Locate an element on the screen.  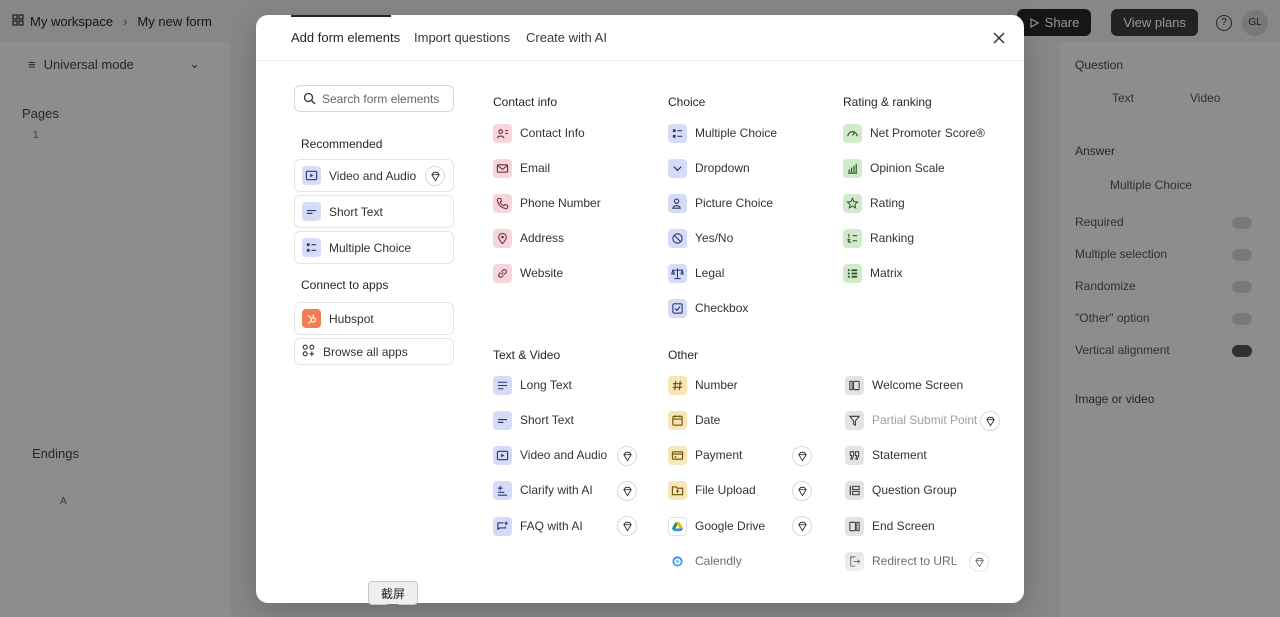
recommended-short-text: Short Text is located at coordinates (374, 211).